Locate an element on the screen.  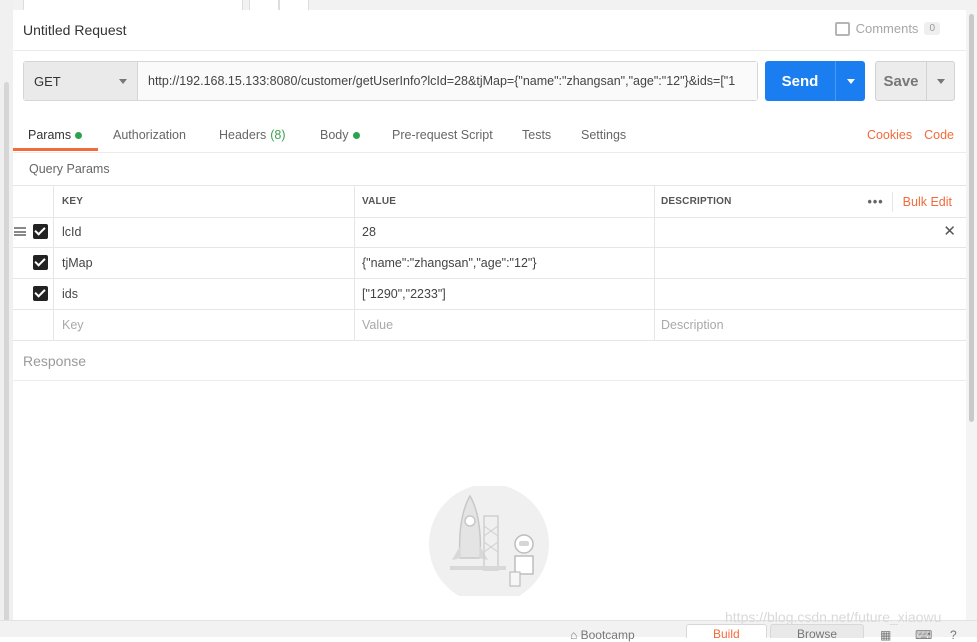
close-icon: ✕ is located at coordinates (949, 231).